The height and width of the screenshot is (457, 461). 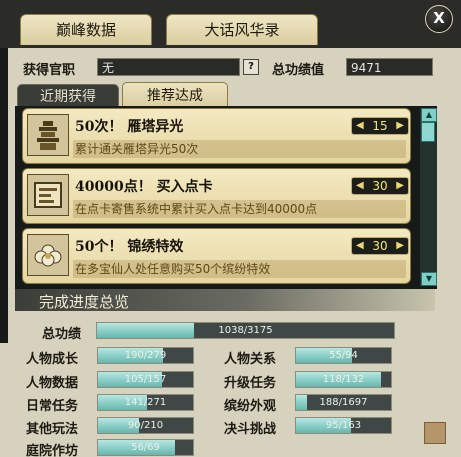 What do you see at coordinates (250, 383) in the screenshot?
I see `progress-label: 升级任务` at bounding box center [250, 383].